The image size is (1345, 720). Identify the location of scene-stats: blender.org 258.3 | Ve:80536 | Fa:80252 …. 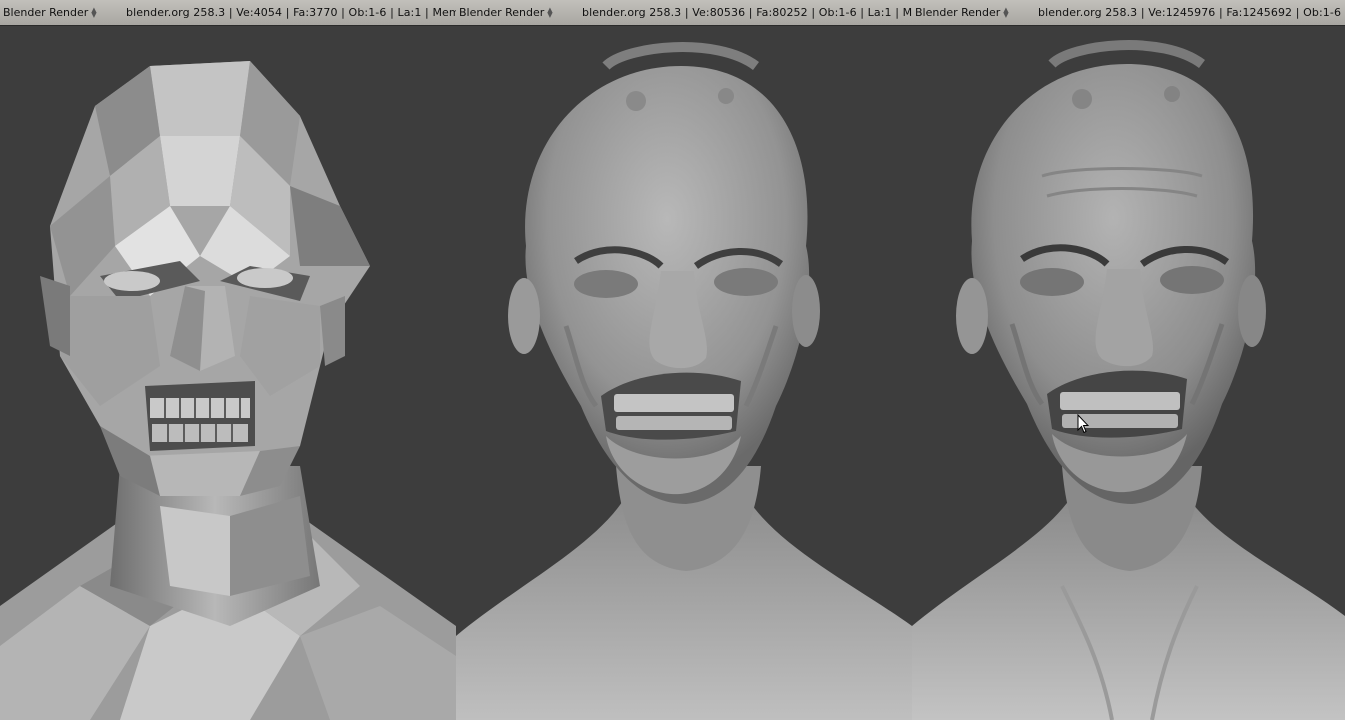
(747, 12).